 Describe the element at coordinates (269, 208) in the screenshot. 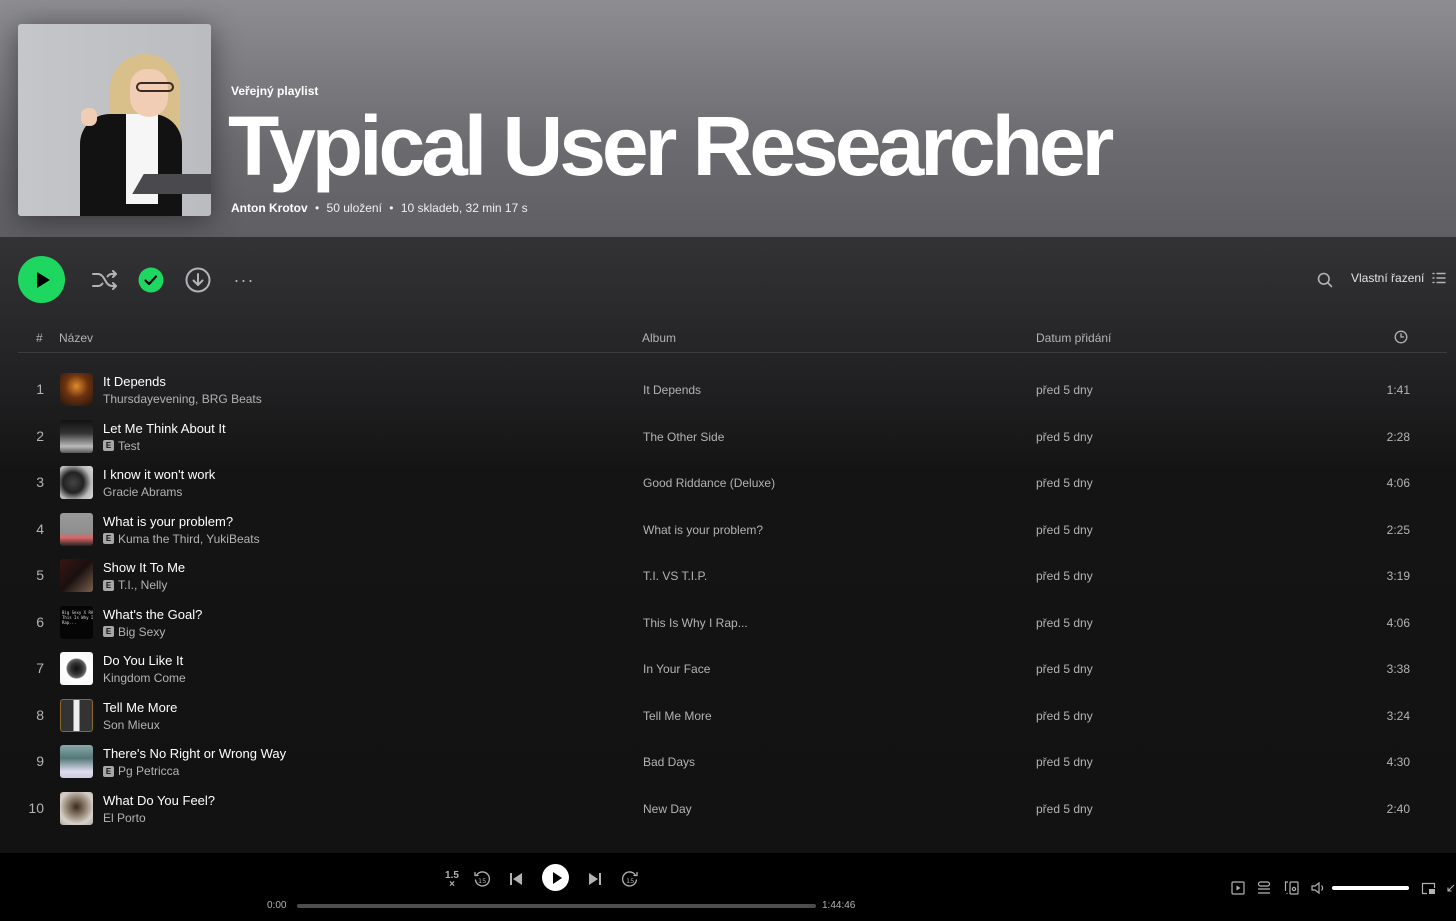

I see `playlist-owner: Anton Krotov` at that location.